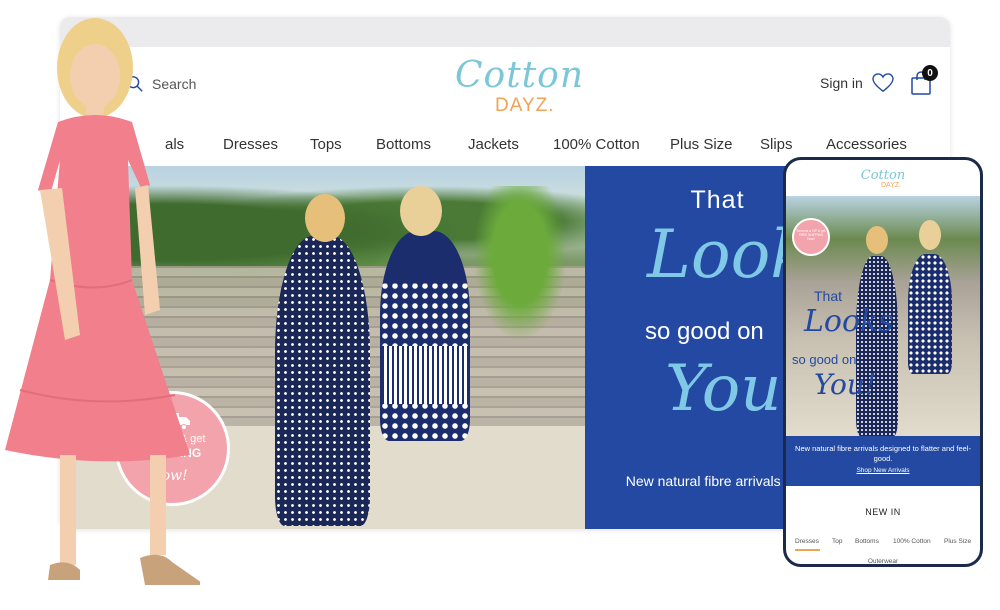  I want to click on mobile-vip-promo-text: Become a VIP & get FREE SHIPPING Now!, so click(811, 235).